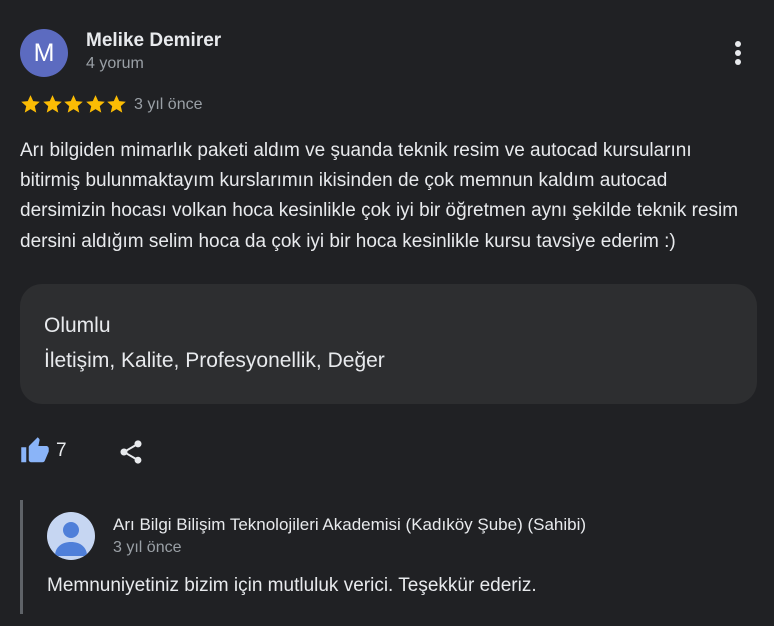  Describe the element at coordinates (147, 547) in the screenshot. I see `reply-date: 3 yıl önce` at that location.